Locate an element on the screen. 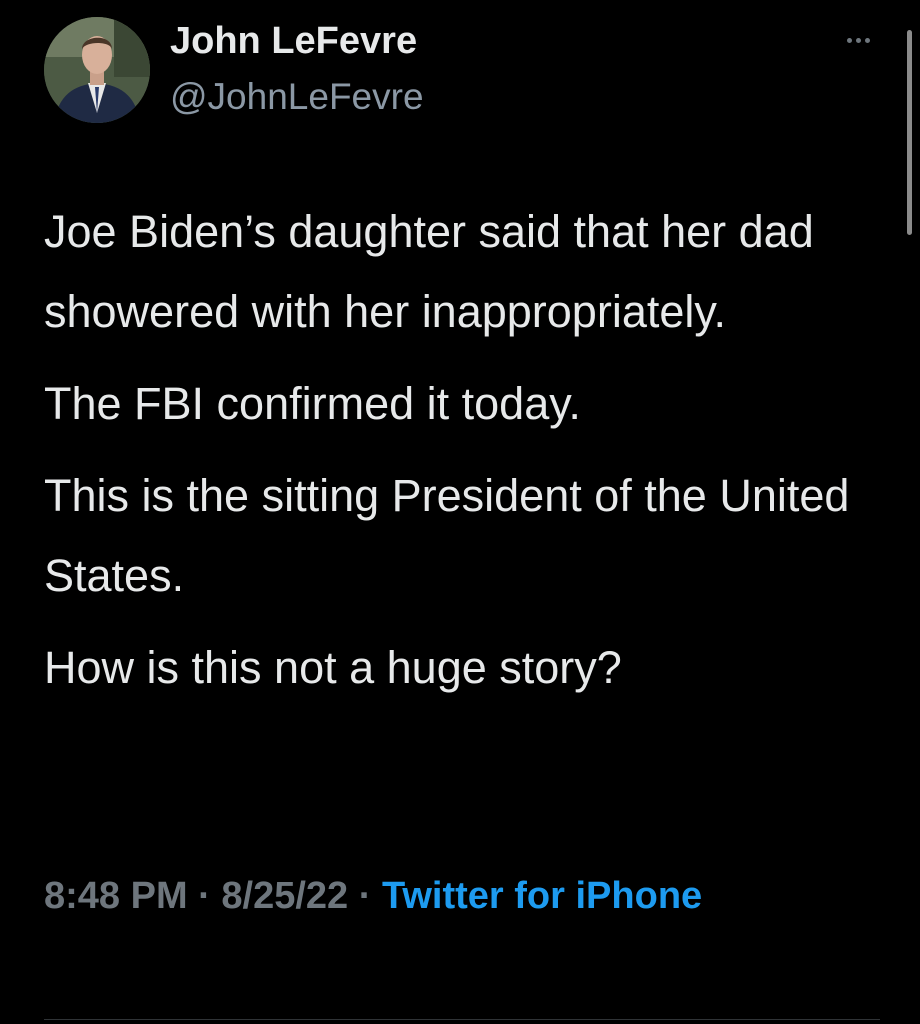 The image size is (920, 1024). profile-photo-icon is located at coordinates (97, 70).